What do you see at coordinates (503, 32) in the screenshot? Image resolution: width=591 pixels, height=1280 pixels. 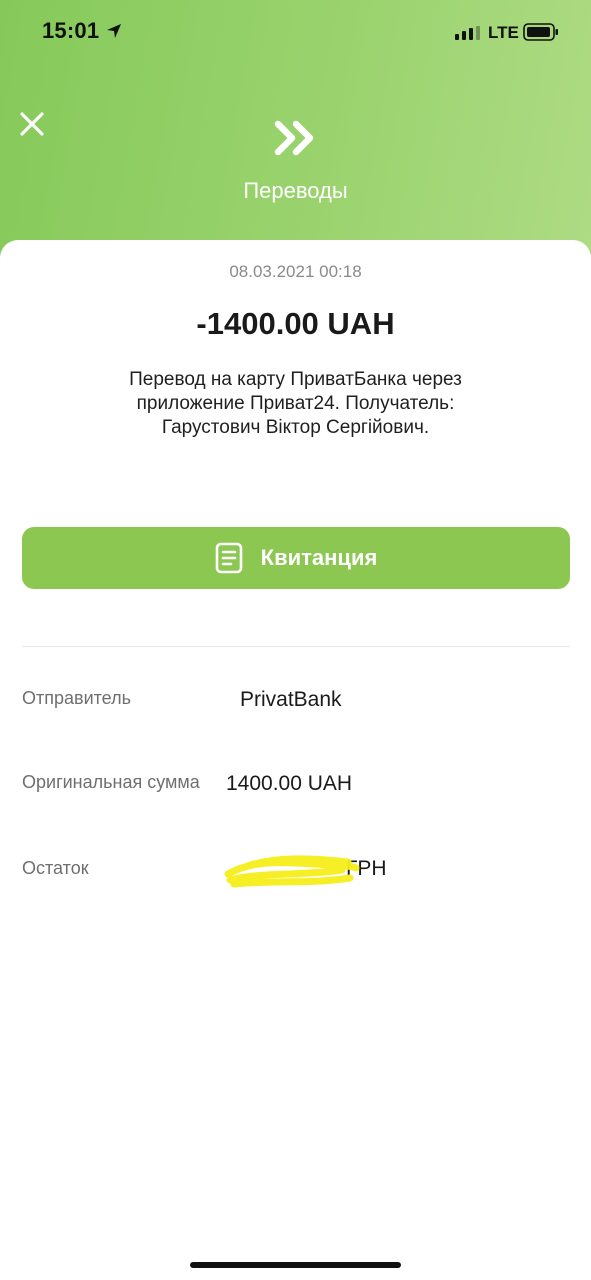 I see `network-type-label: LTE` at bounding box center [503, 32].